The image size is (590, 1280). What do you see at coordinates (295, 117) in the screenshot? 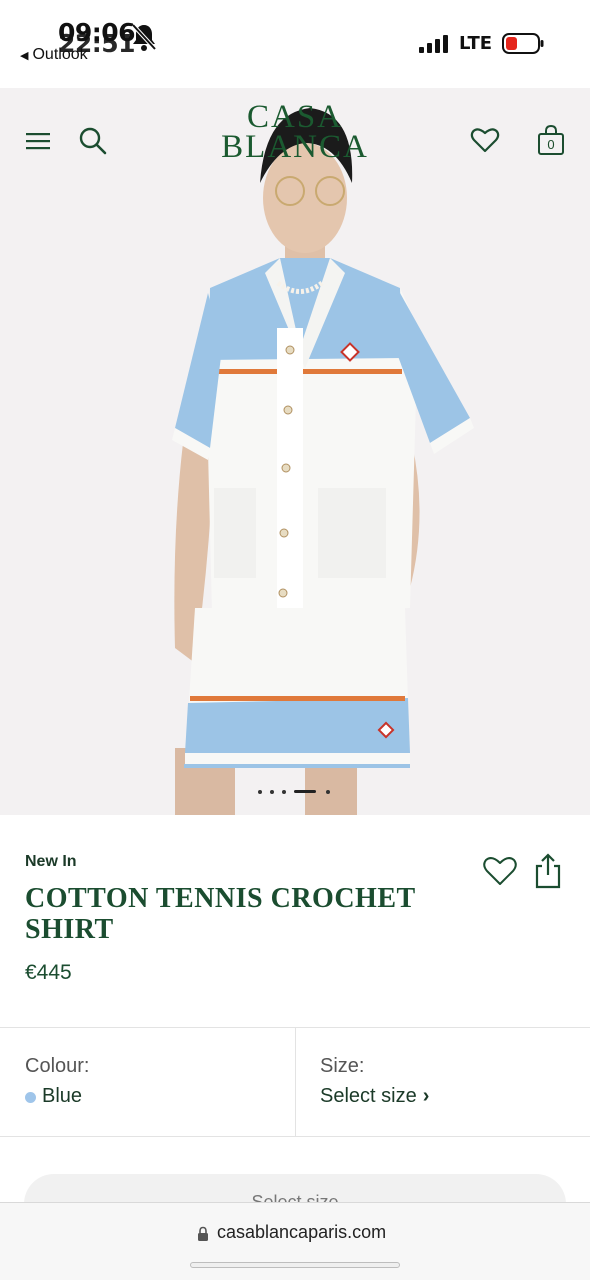
I see `logo-line-1: CASA` at bounding box center [295, 117].